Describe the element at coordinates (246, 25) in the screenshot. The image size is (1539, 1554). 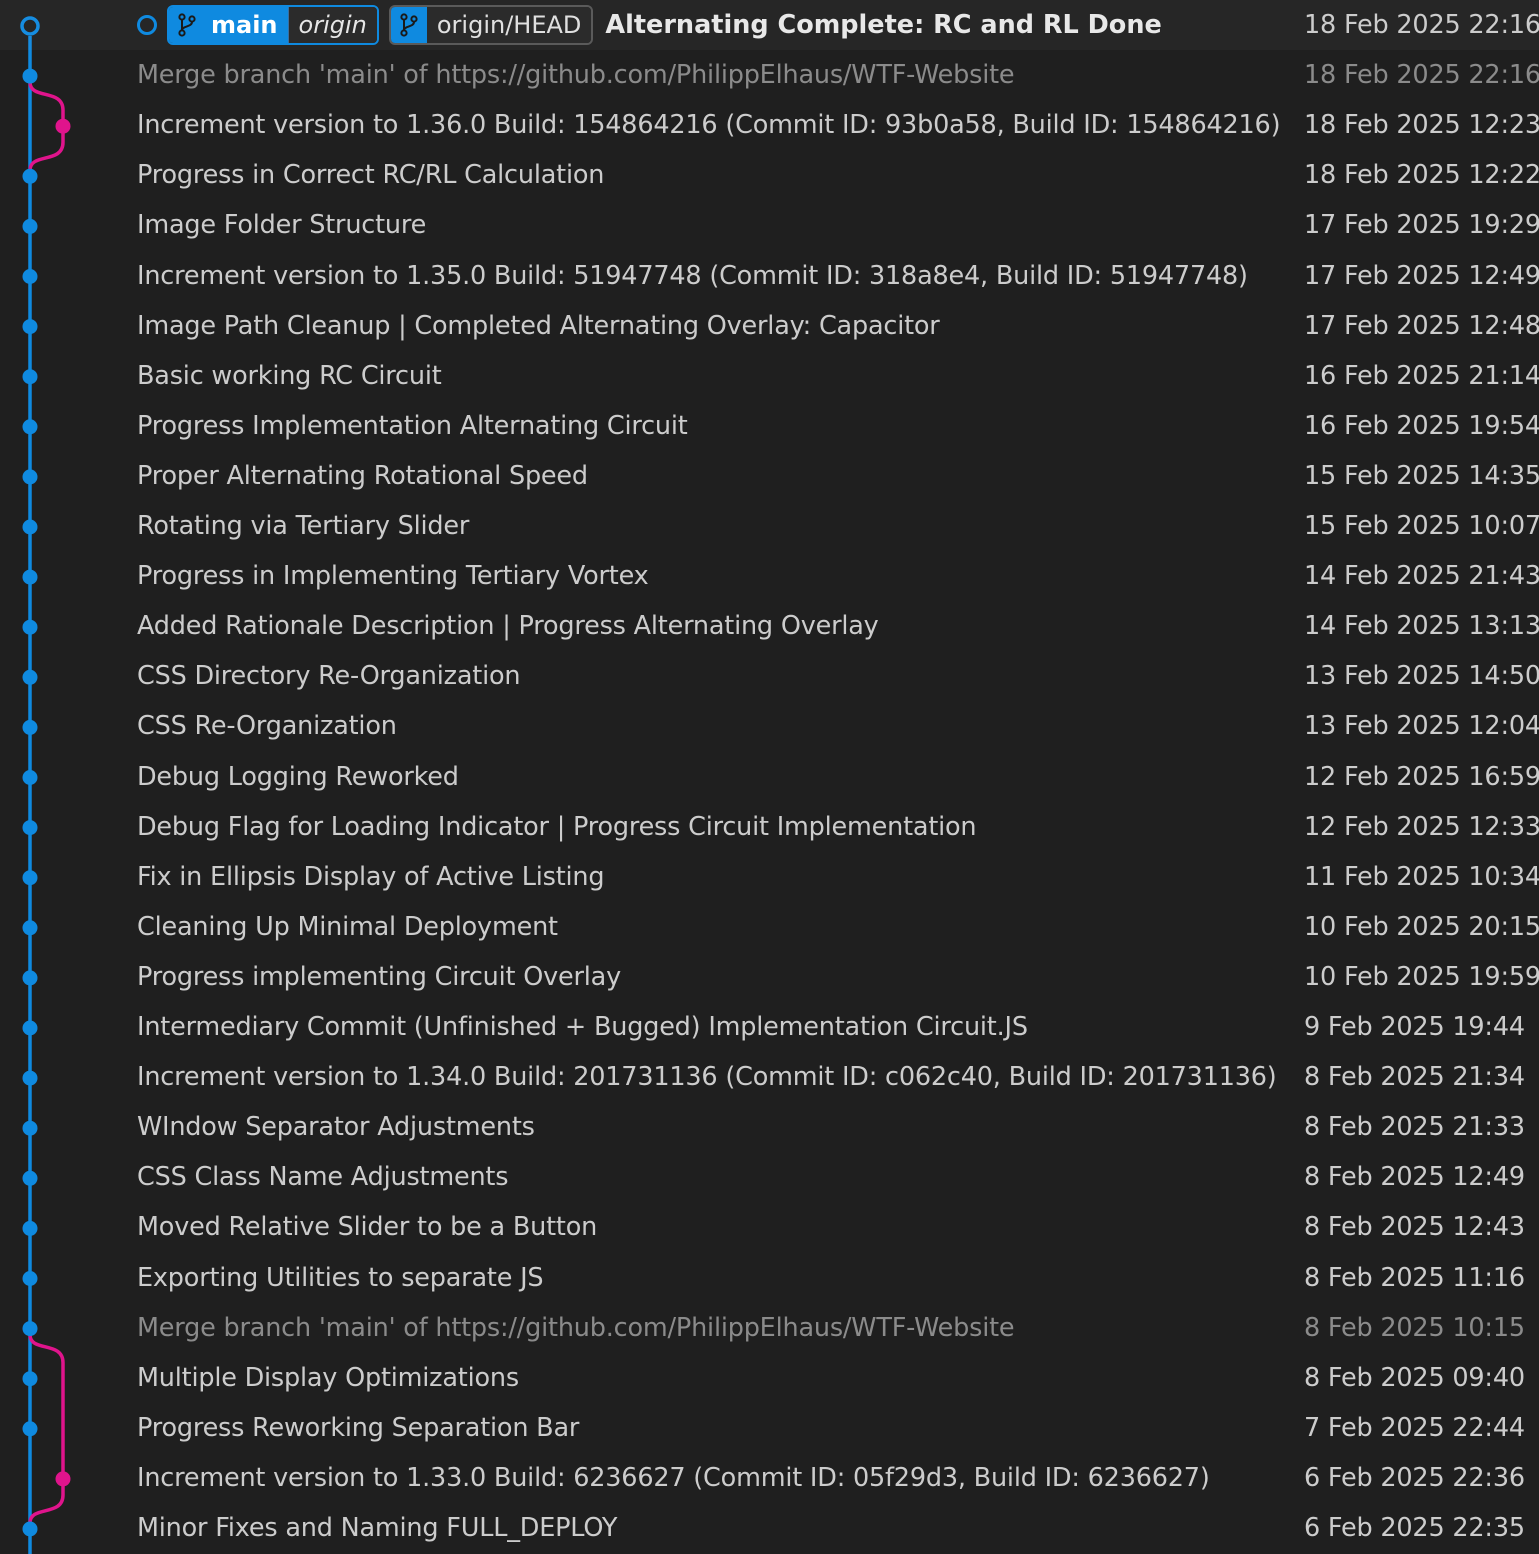
I see `ref-label-main: main` at that location.